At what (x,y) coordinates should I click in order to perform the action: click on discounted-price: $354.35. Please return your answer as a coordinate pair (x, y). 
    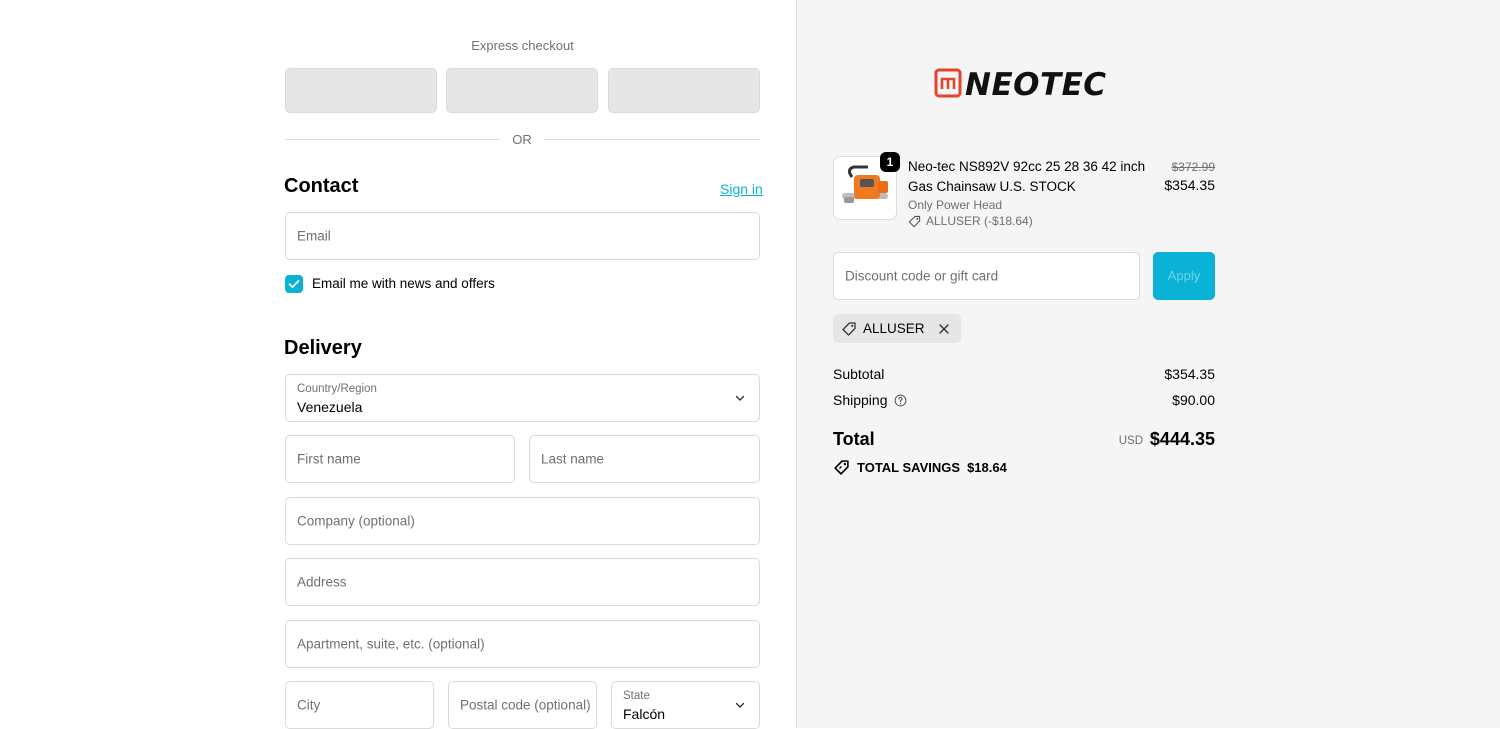
    Looking at the image, I should click on (1189, 185).